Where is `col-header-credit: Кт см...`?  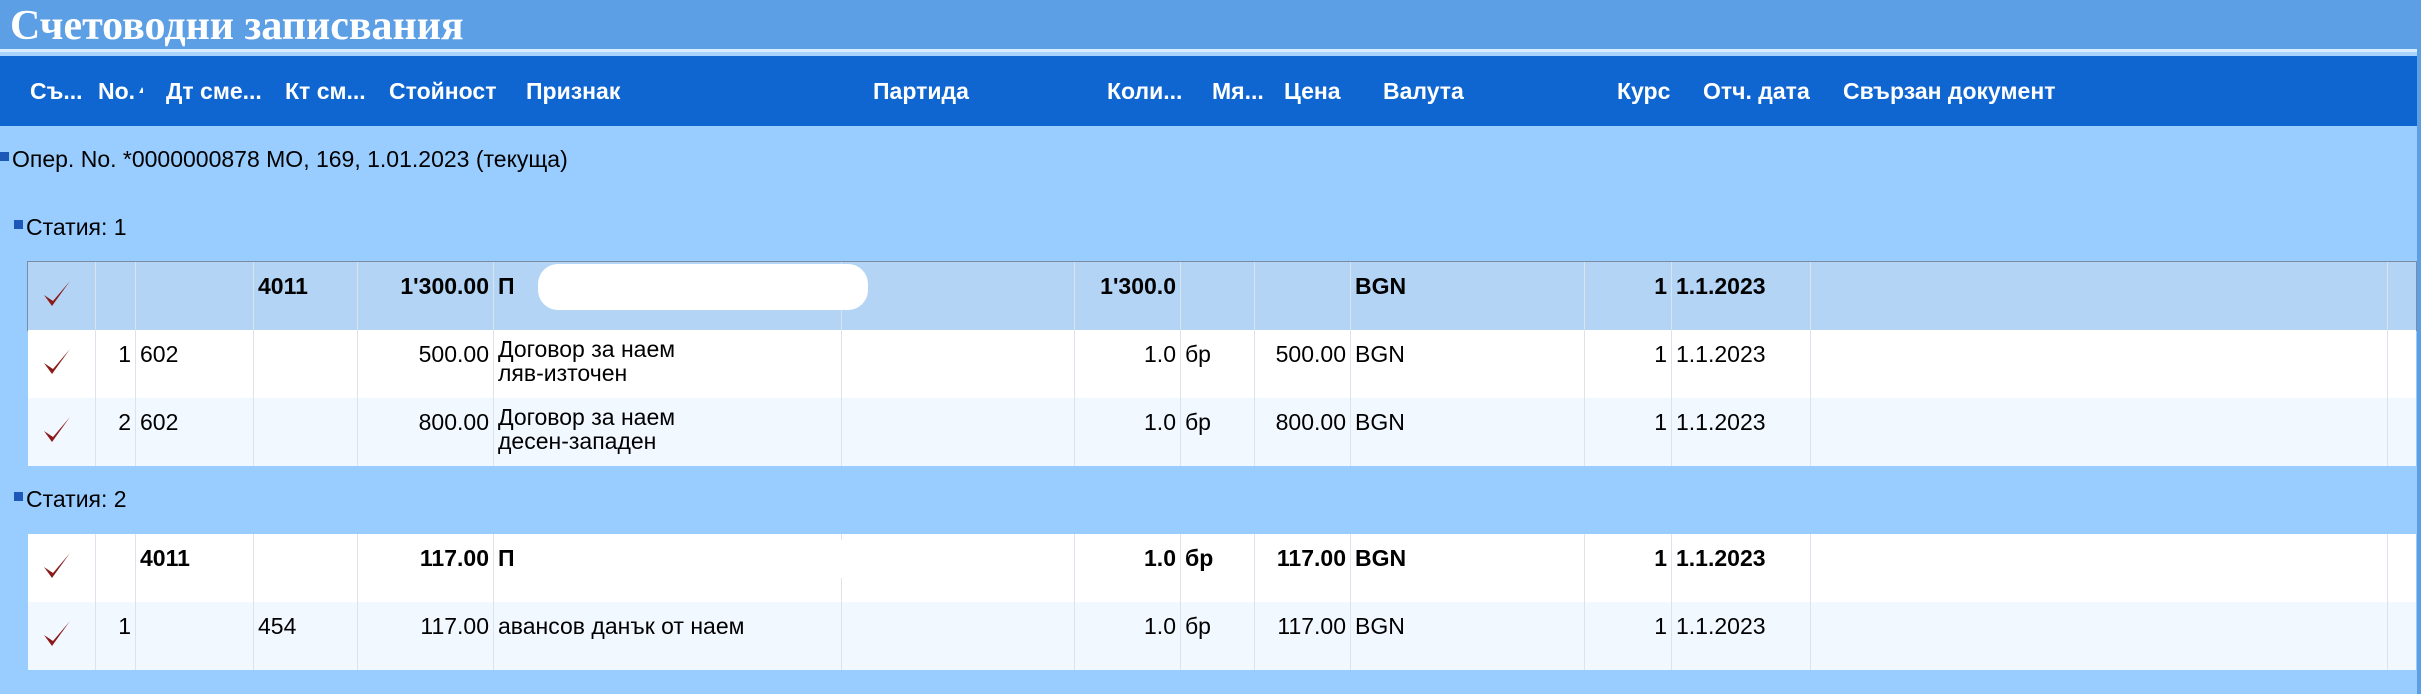 col-header-credit: Кт см... is located at coordinates (332, 91).